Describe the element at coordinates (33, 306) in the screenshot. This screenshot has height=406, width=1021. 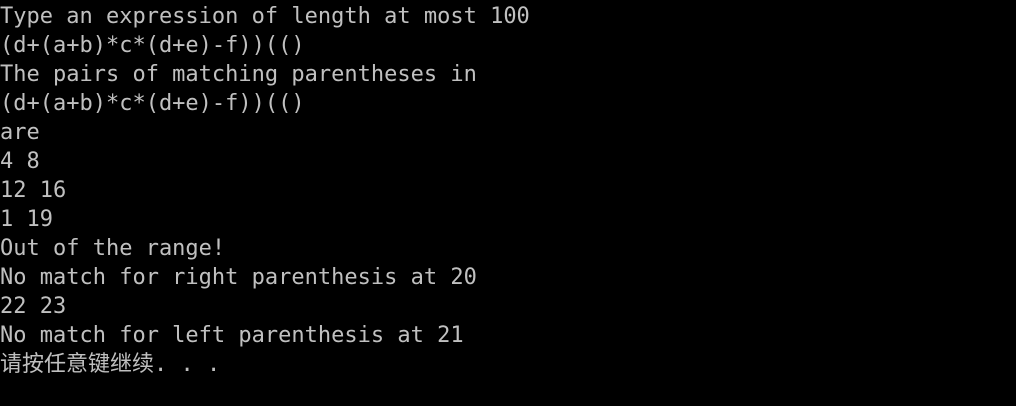
I see `console-line-pair: 22 23` at that location.